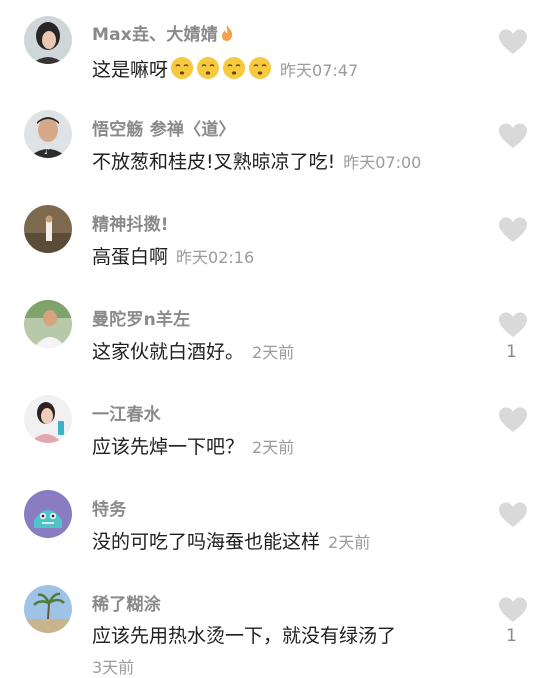 The image size is (550, 678). I want to click on comment-text-content: 应该先用热水烫一下，就没有绿汤了, so click(244, 636).